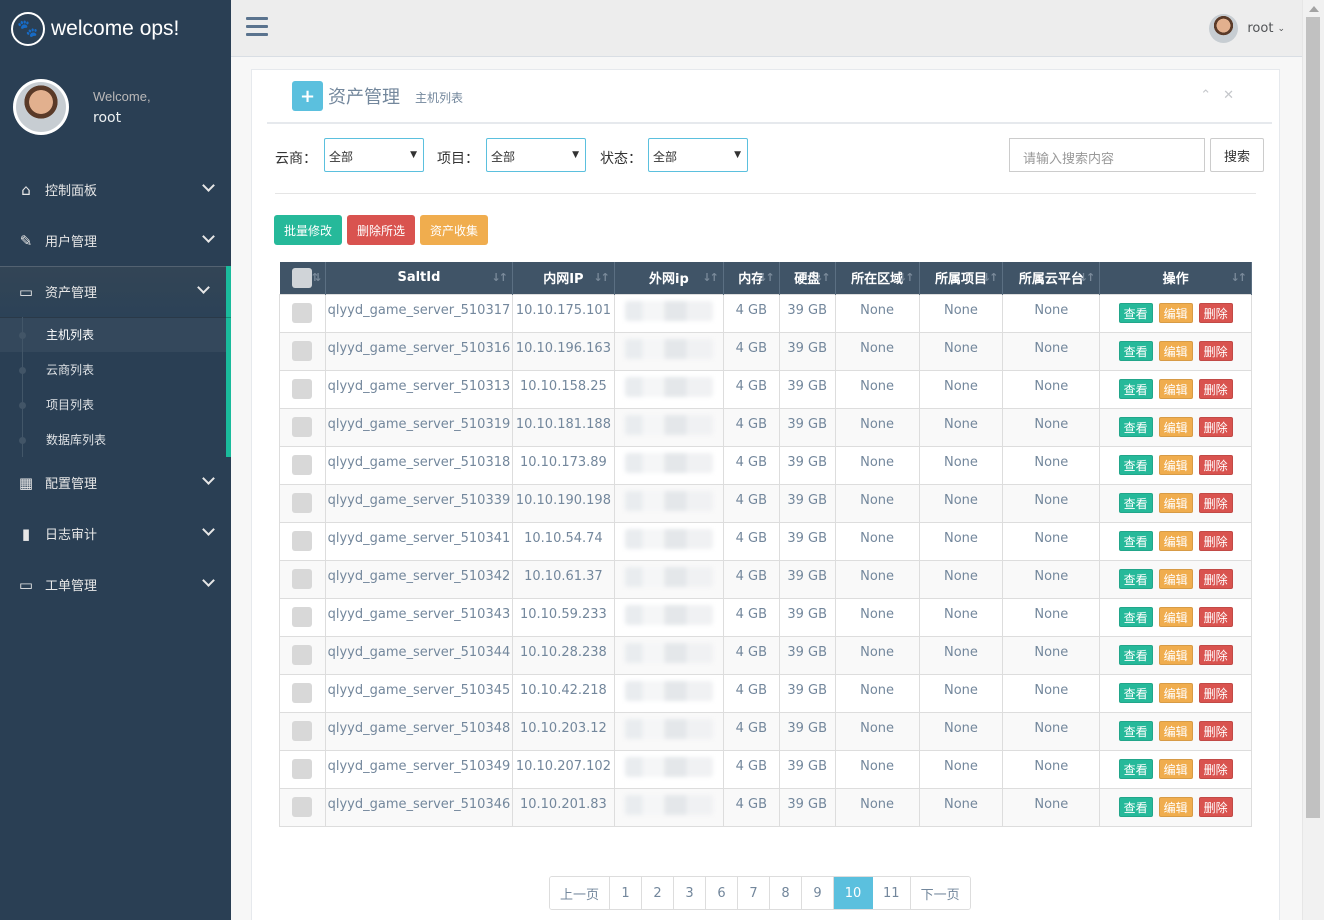  I want to click on cloud-filter-select: 全部 ▼, so click(374, 155).